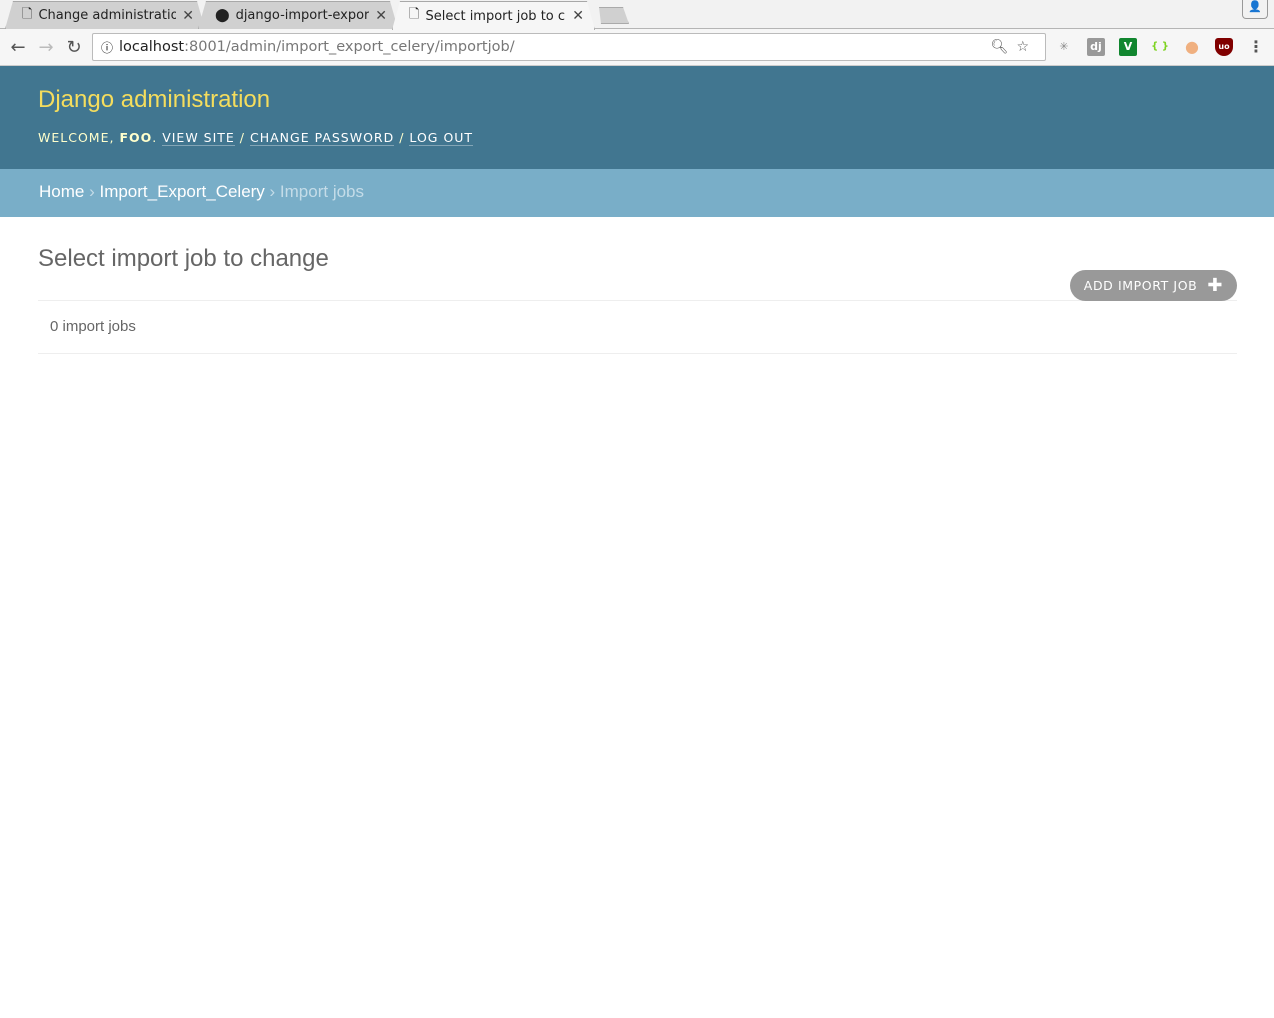 The height and width of the screenshot is (1018, 1274). I want to click on forward-icon: →, so click(46, 47).